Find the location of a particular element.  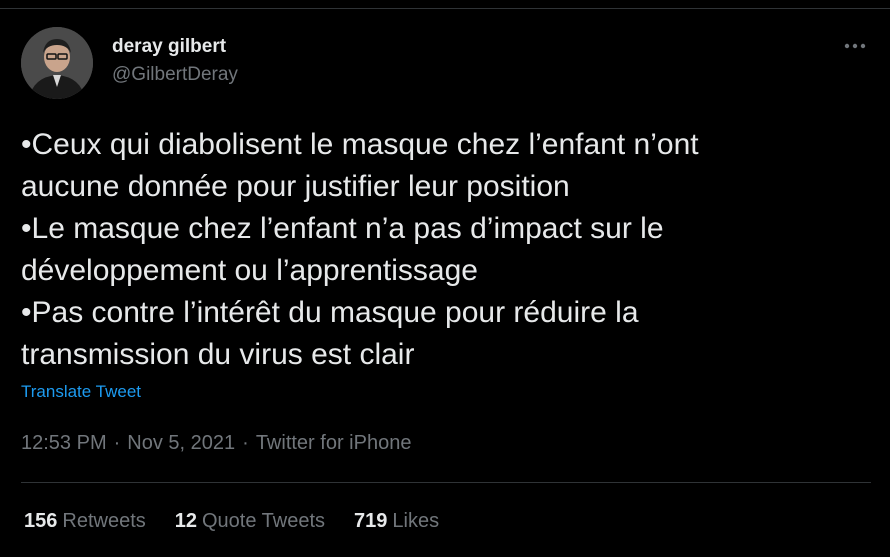

tweet-stats: 156 Retweets 12 Quote Tweets 719 Likes is located at coordinates (246, 521).